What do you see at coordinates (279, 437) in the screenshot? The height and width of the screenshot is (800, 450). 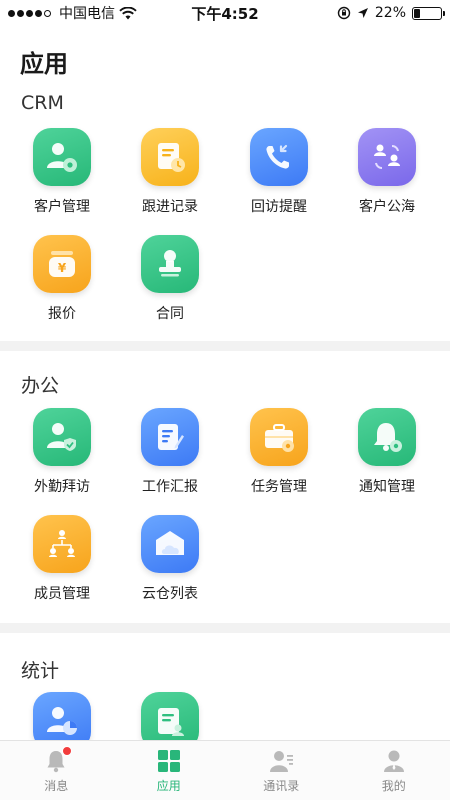 I see `task-manage-icon` at bounding box center [279, 437].